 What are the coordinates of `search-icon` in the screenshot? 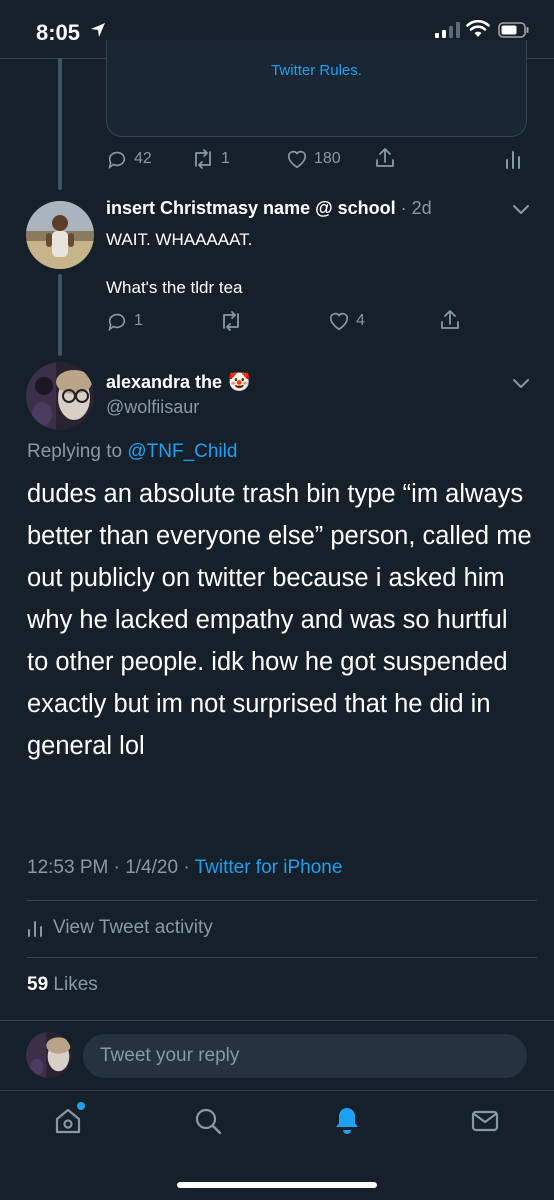 It's located at (208, 1121).